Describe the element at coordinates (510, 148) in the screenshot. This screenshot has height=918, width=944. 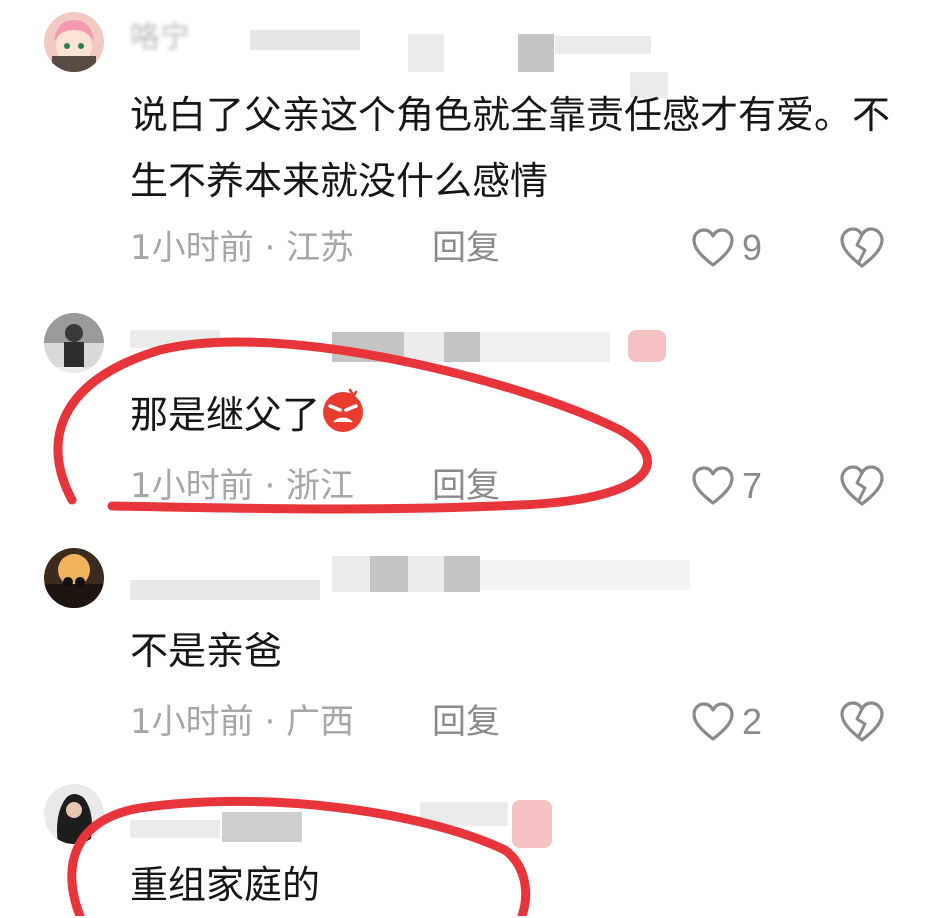
I see `comment-text: 说白了父亲这个角色就全靠责任感才有爱。不生不养本来就没什么感情` at that location.